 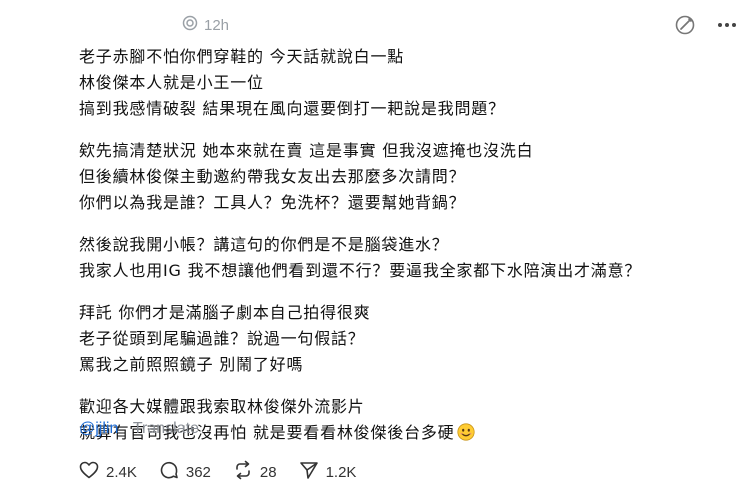 I want to click on action-bar: 2.4K 362 28 1.2K, so click(x=228, y=472).